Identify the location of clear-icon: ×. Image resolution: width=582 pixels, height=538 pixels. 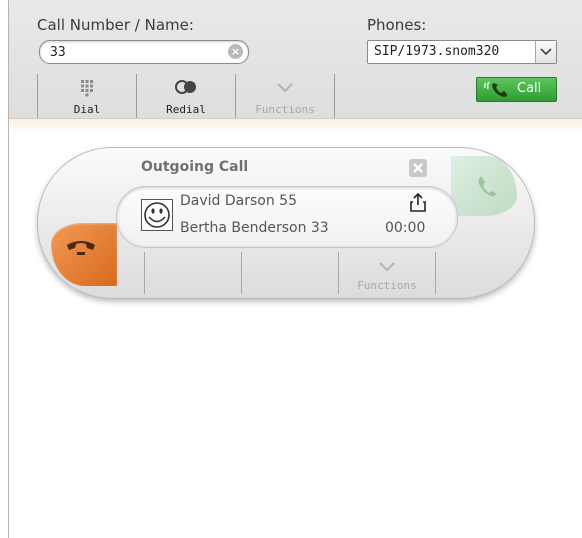
(235, 51).